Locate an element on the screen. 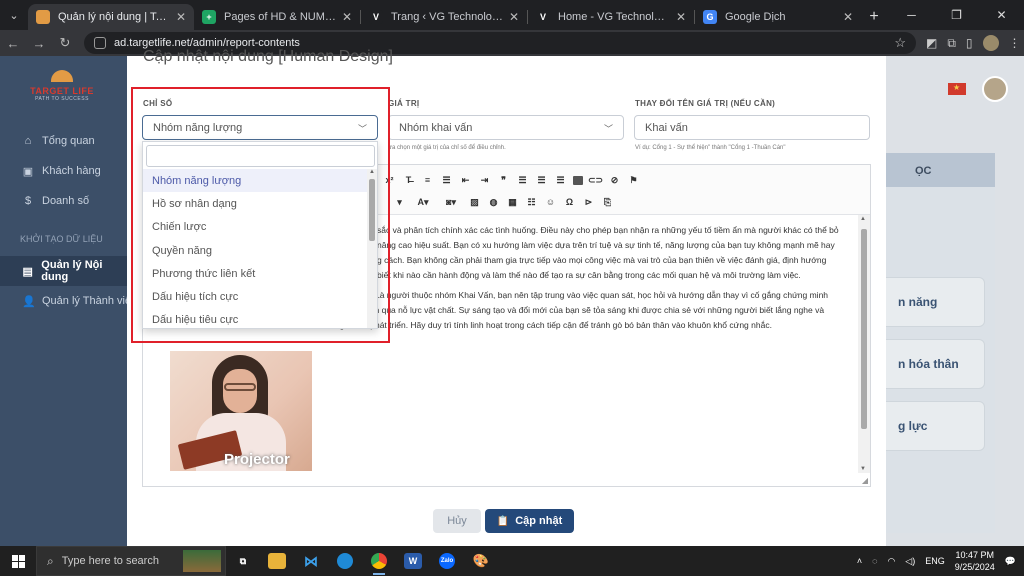 This screenshot has height=576, width=1024. profile-avatar is located at coordinates (990, 43).